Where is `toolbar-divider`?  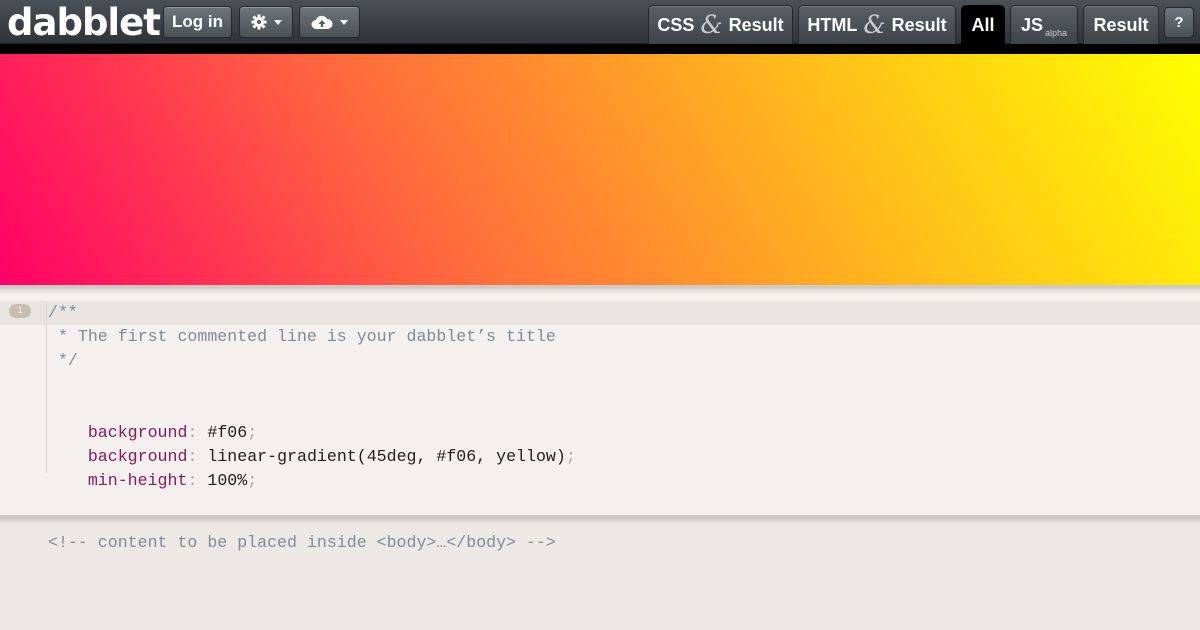 toolbar-divider is located at coordinates (600, 49).